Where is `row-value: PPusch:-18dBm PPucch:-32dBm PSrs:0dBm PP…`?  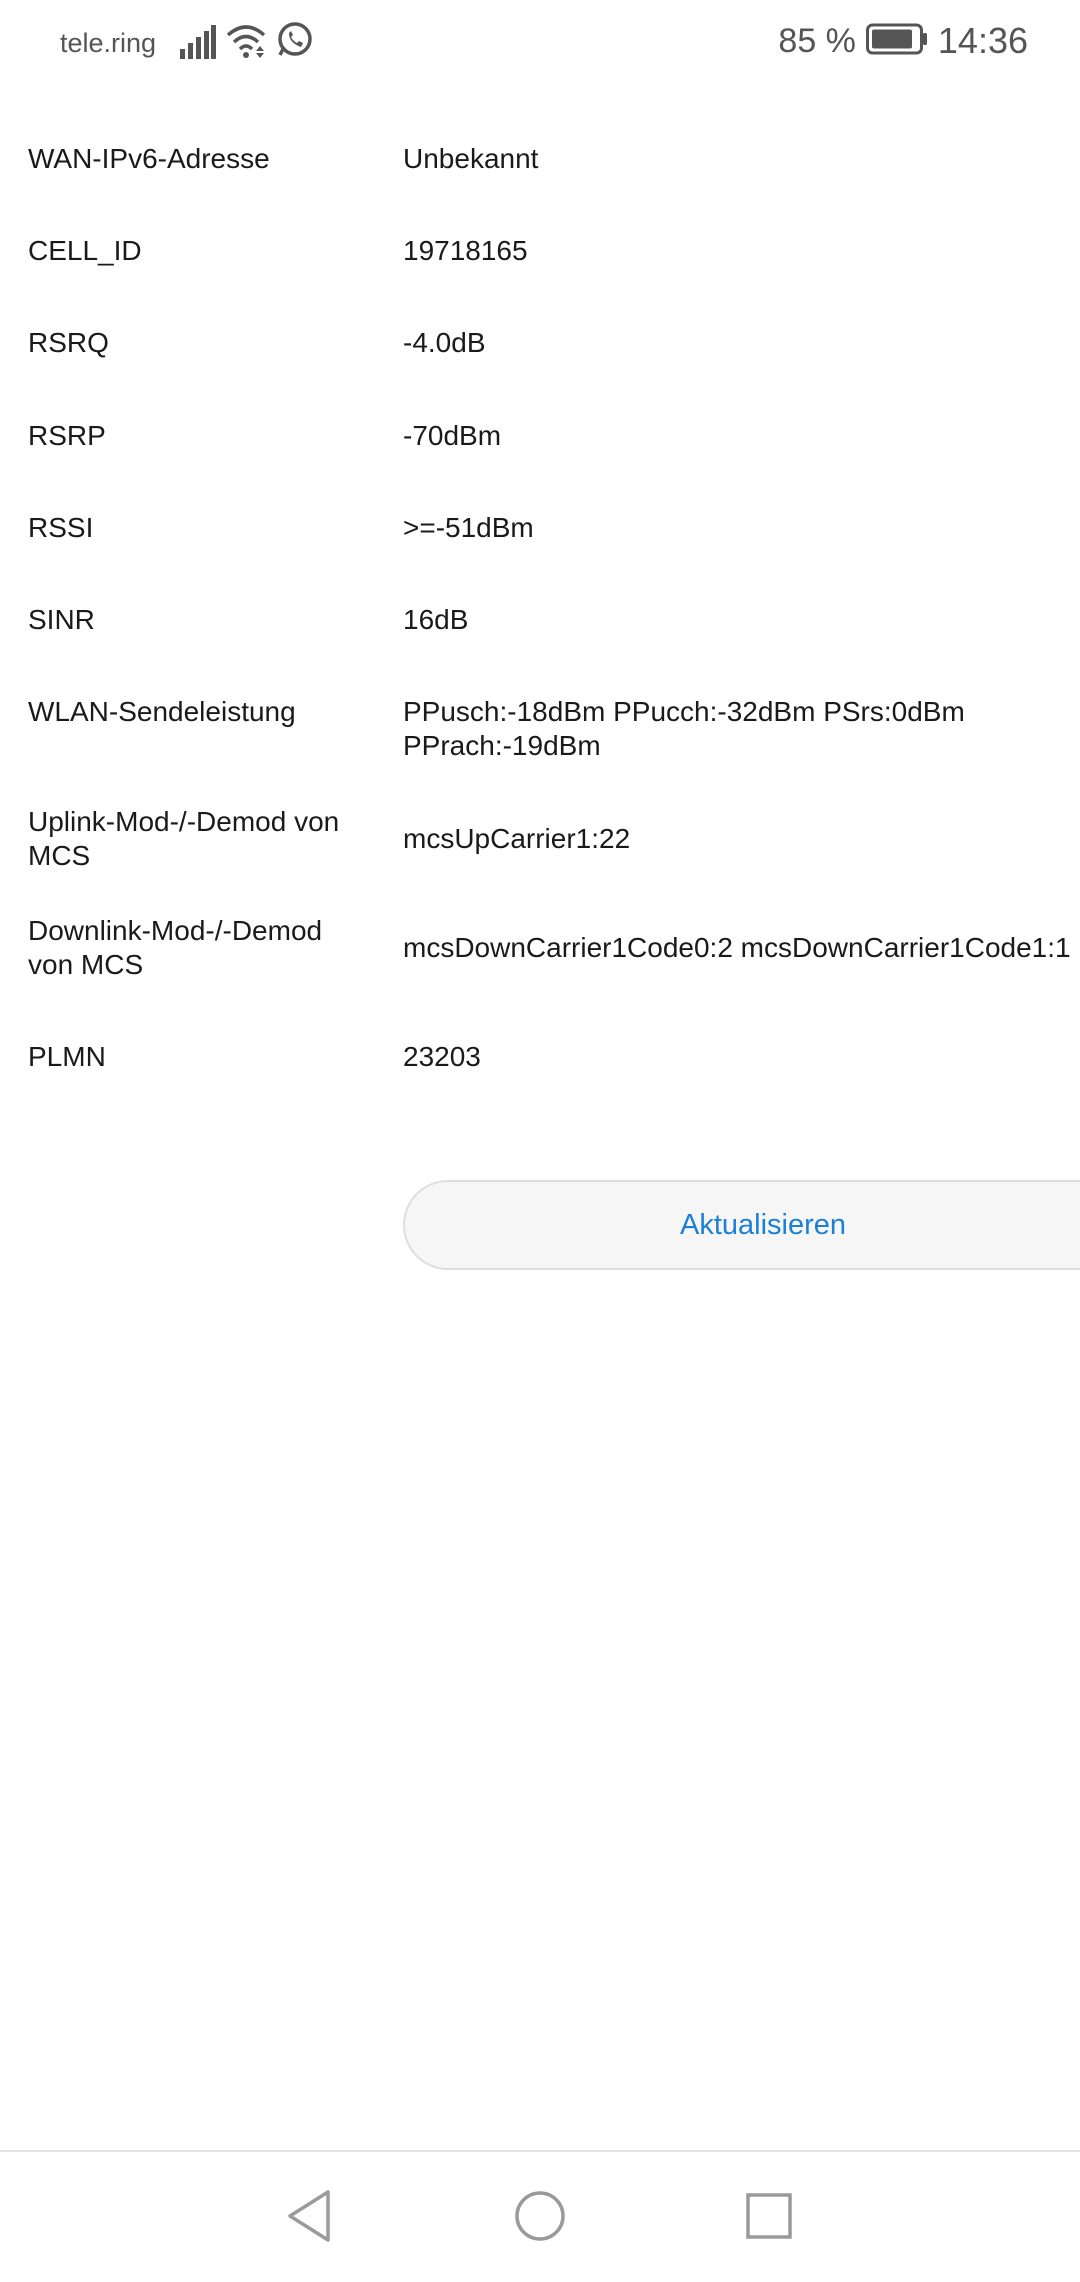 row-value: PPusch:-18dBm PPucch:-32dBm PSrs:0dBm PP… is located at coordinates (684, 728).